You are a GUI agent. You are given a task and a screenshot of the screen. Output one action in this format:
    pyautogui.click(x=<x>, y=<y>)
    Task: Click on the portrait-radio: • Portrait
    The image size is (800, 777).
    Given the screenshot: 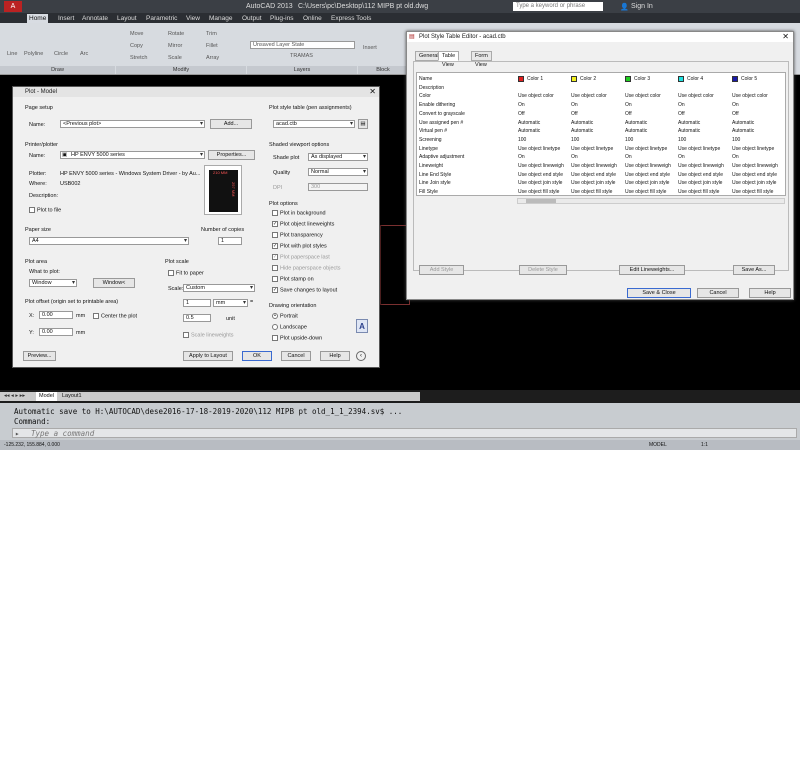 What is the action you would take?
    pyautogui.click(x=285, y=316)
    